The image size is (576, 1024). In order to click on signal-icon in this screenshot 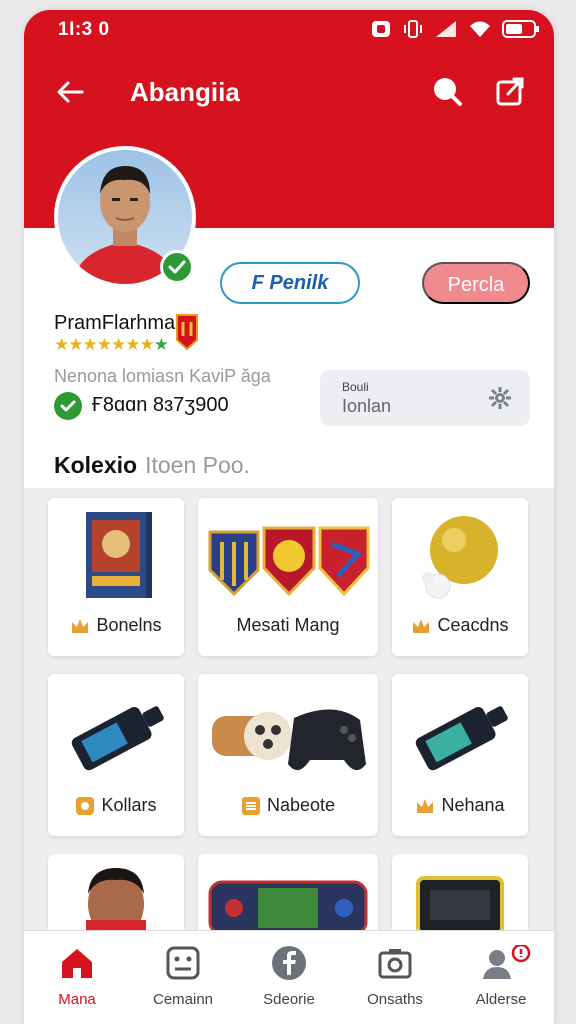, I will do `click(446, 29)`.